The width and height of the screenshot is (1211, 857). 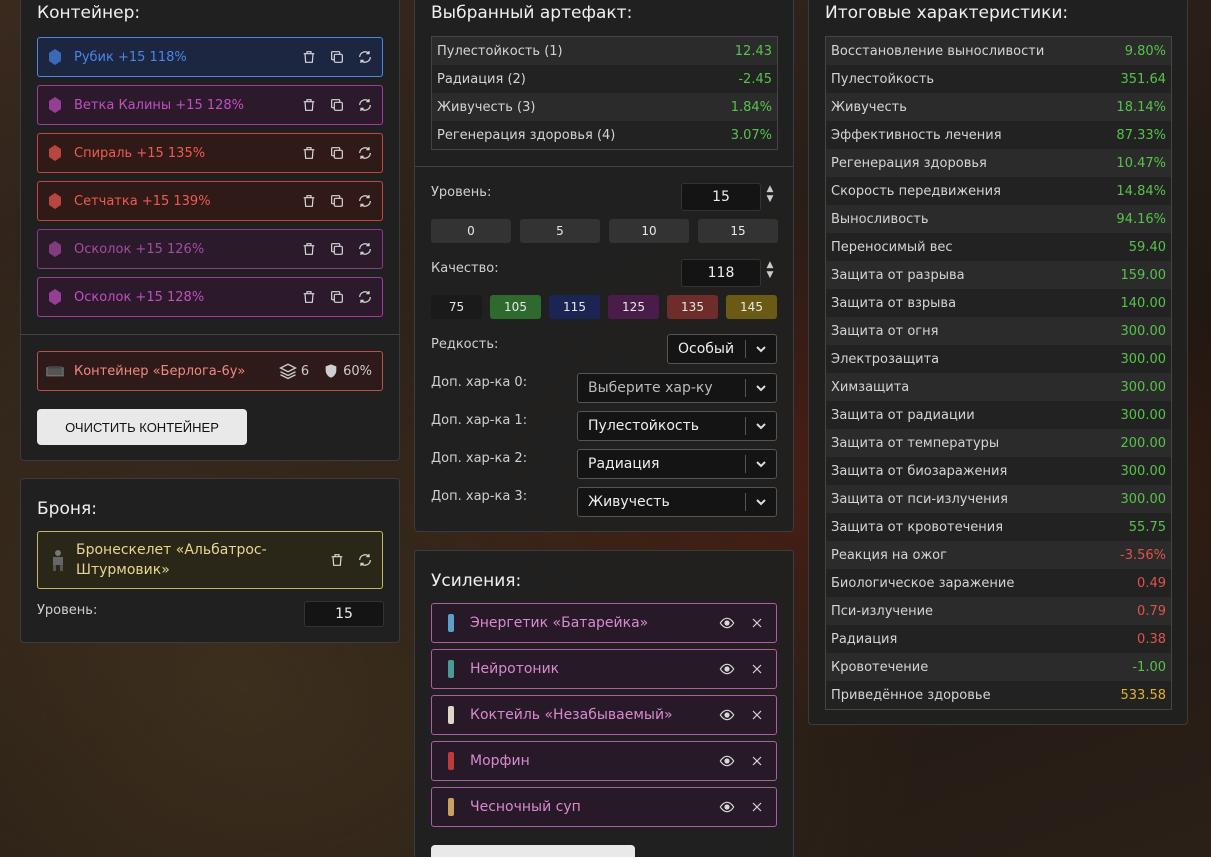 What do you see at coordinates (692, 307) in the screenshot?
I see `quality-preset-button: 135` at bounding box center [692, 307].